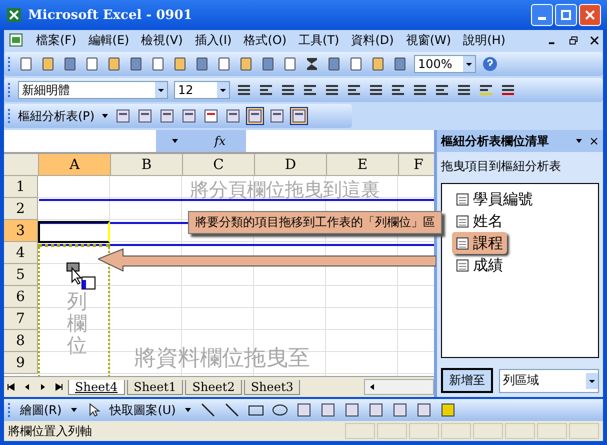 This screenshot has height=445, width=607. Describe the element at coordinates (445, 64) in the screenshot. I see `zoom-dropdown: 100%` at that location.